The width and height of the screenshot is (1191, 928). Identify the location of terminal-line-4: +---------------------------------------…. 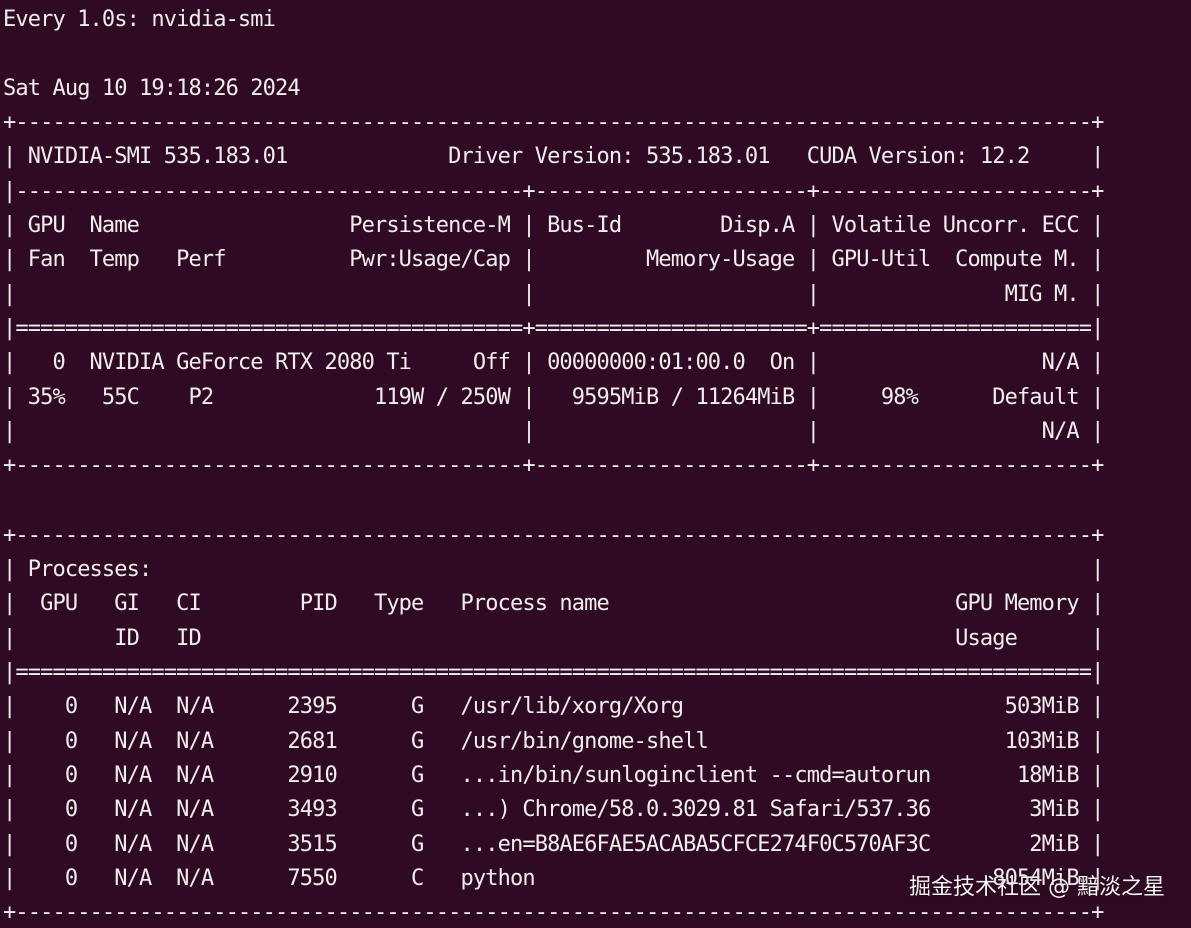
(553, 122).